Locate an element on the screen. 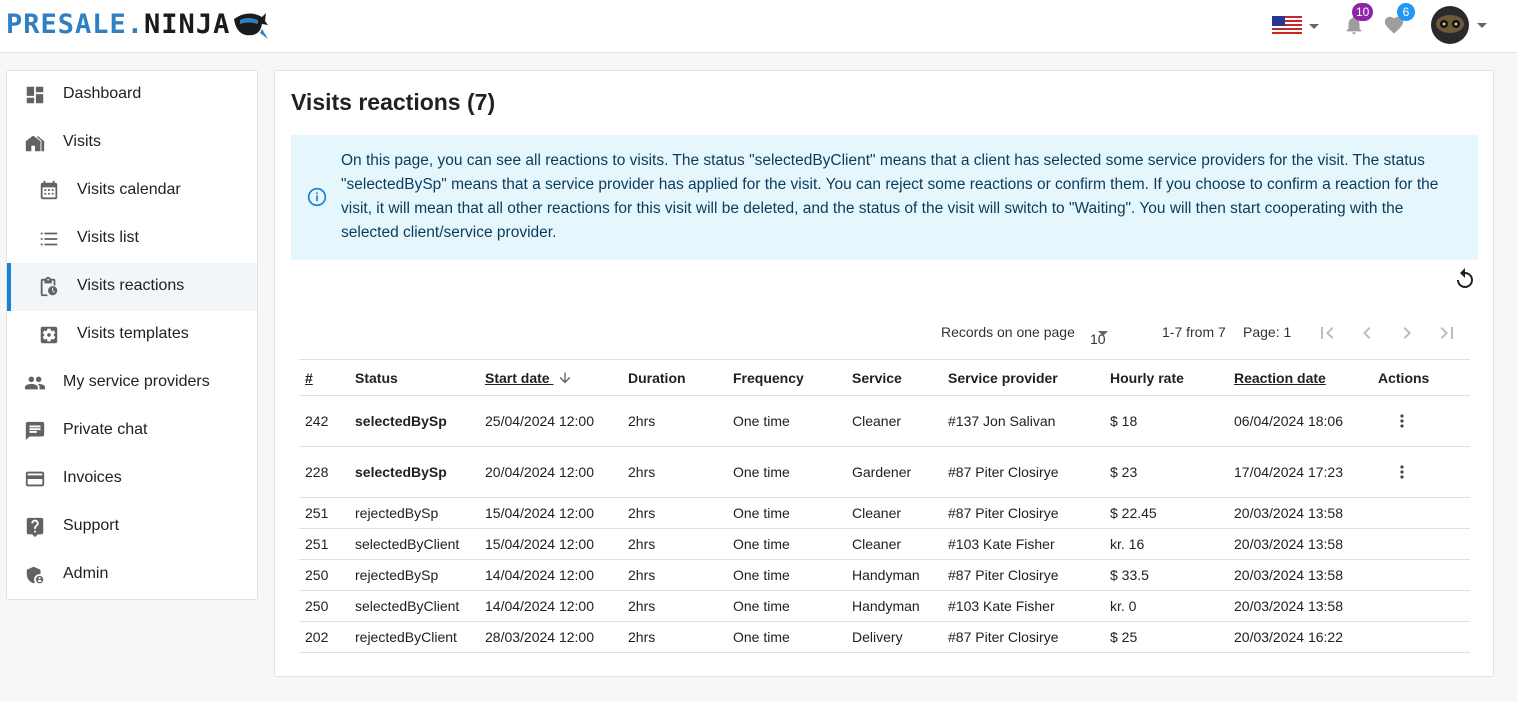 The width and height of the screenshot is (1517, 702). chat-icon is located at coordinates (35, 431).